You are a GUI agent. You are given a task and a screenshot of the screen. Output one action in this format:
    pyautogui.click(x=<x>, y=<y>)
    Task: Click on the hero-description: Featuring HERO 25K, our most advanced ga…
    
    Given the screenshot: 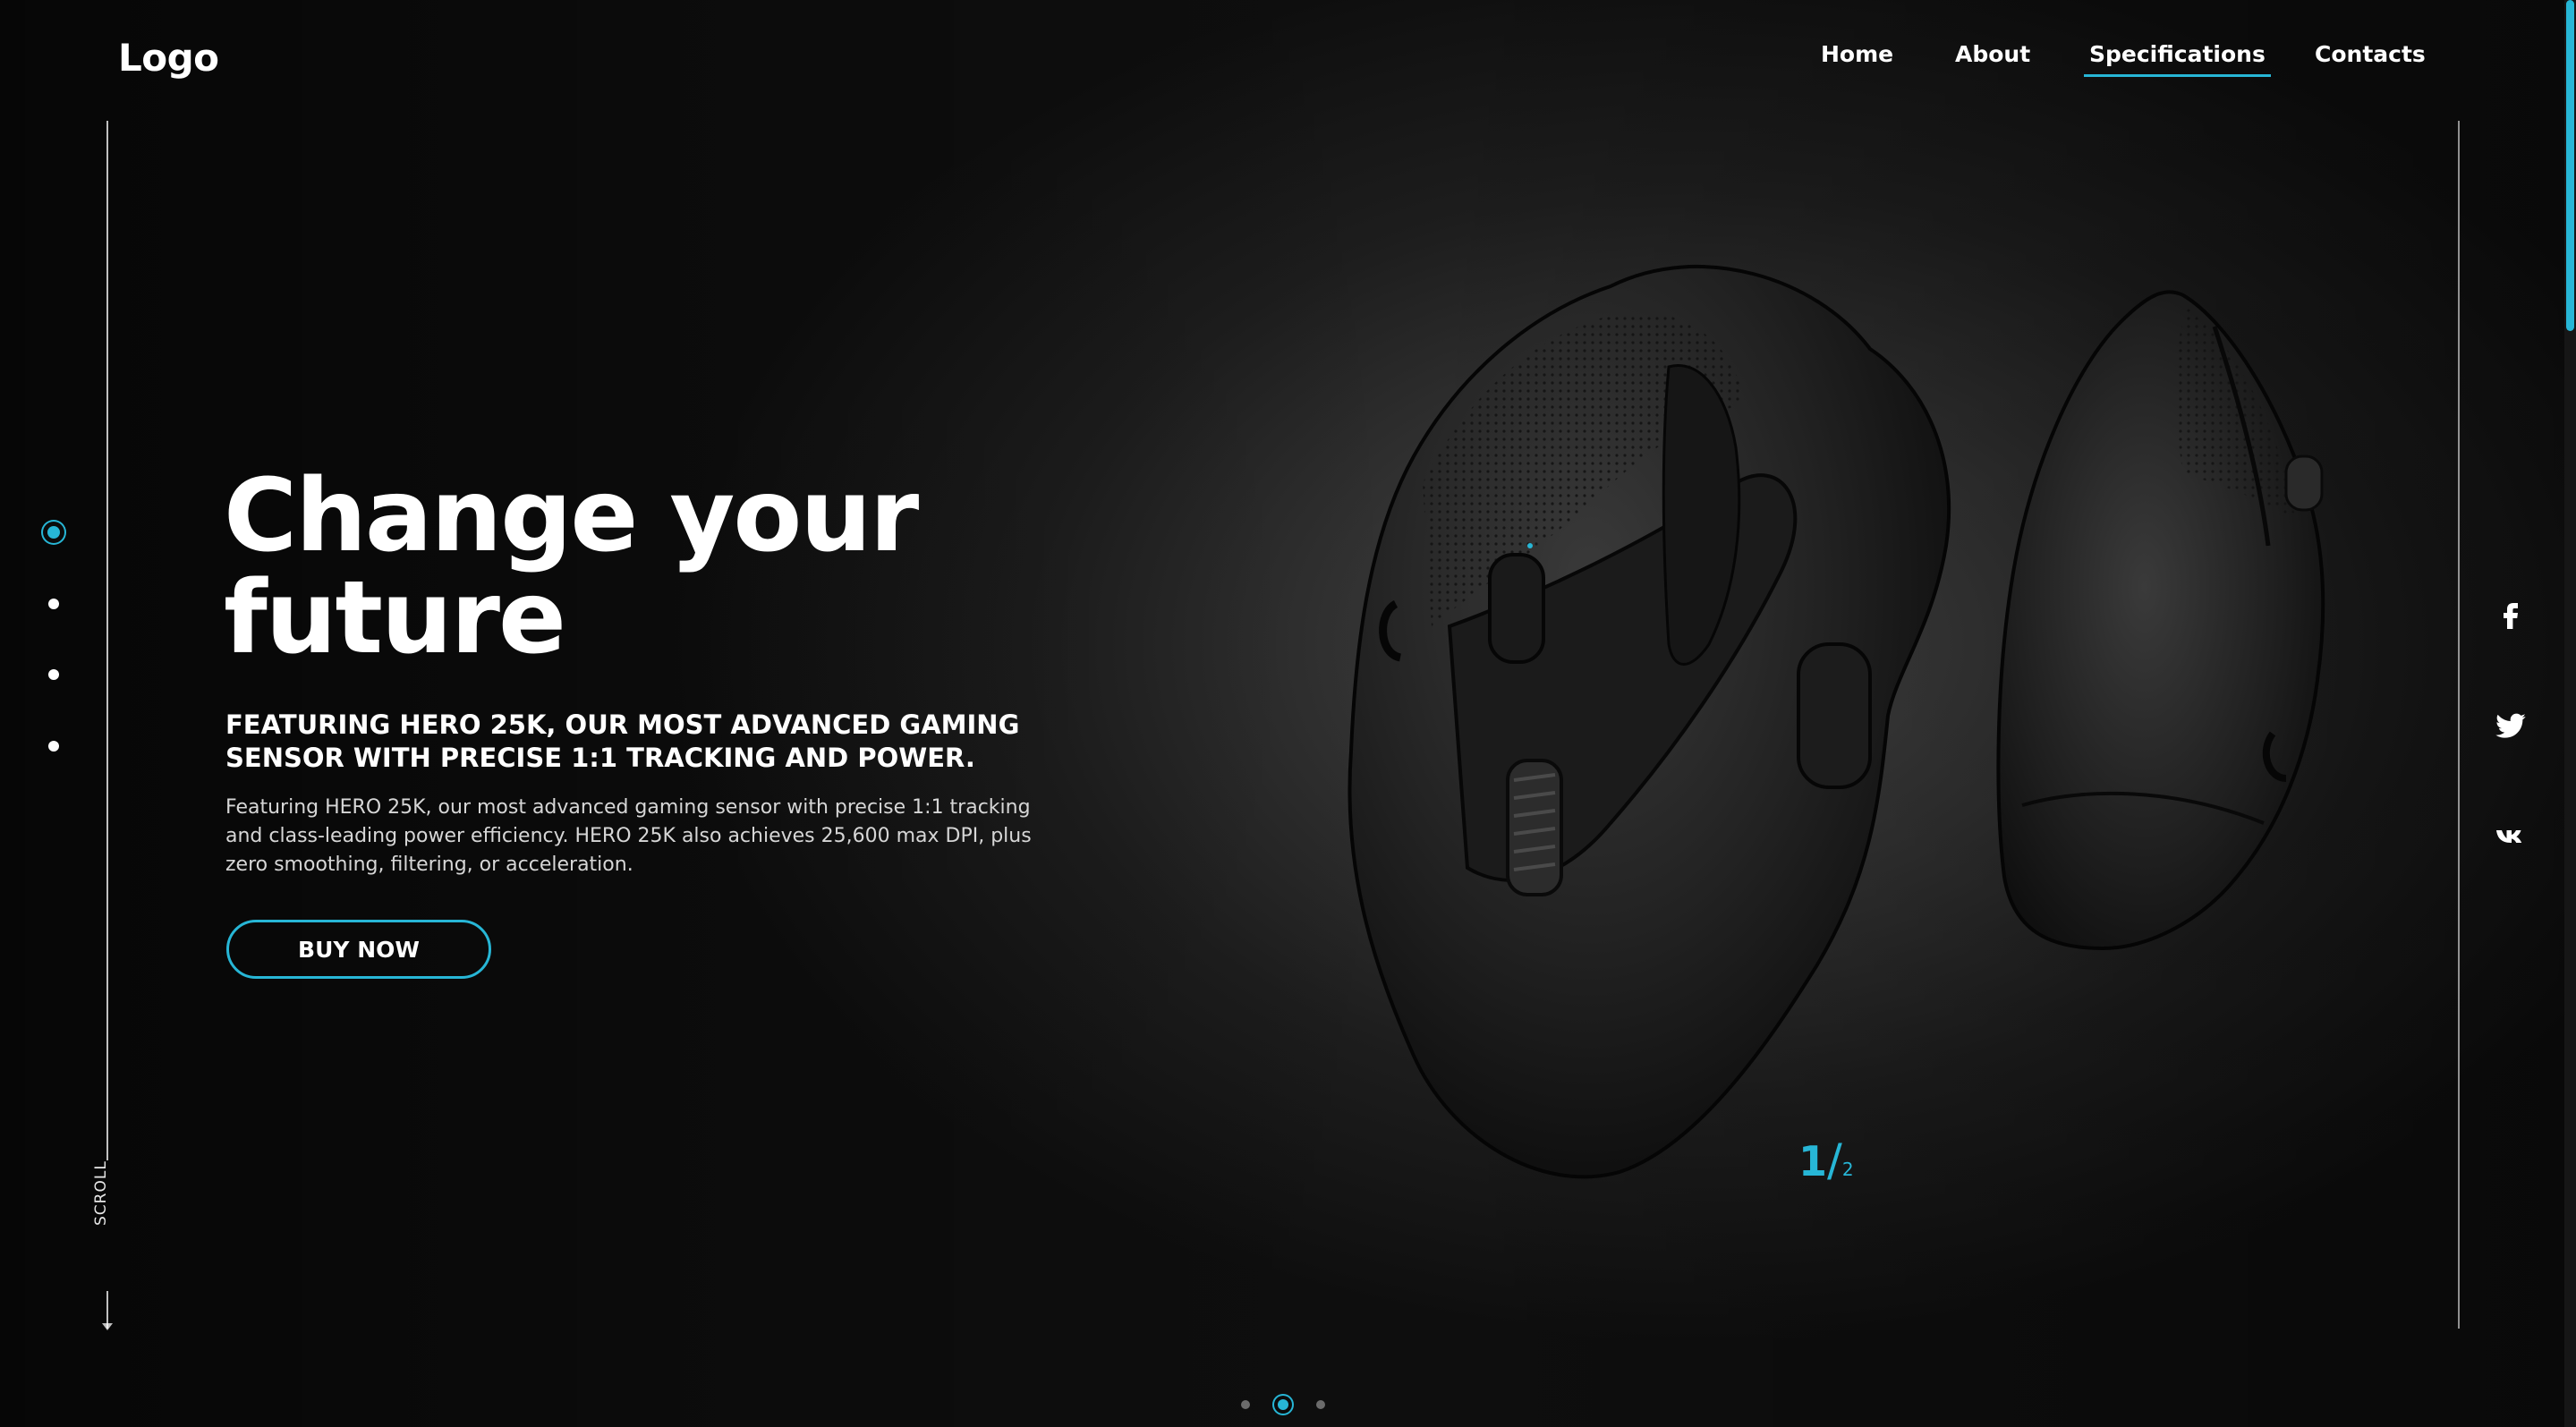 What is the action you would take?
    pyautogui.click(x=628, y=836)
    